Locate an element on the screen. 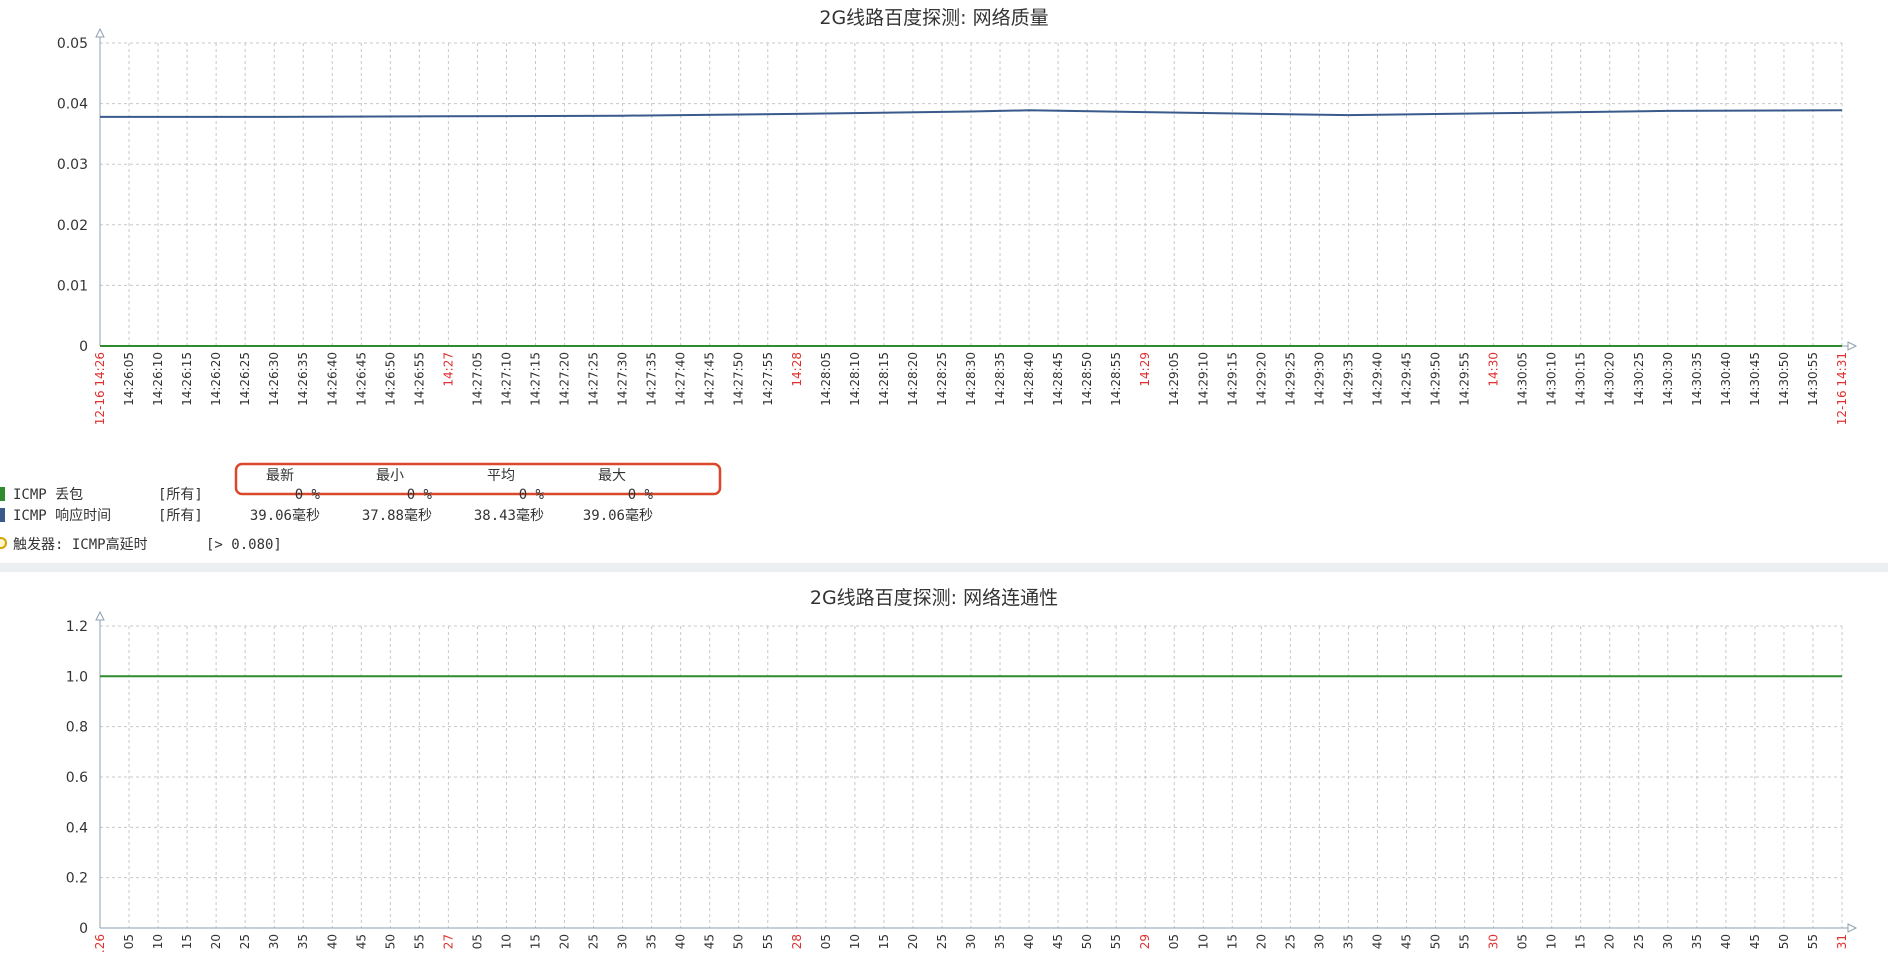 Image resolution: width=1888 pixels, height=960 pixels. x-tick-label: 14:28:15 is located at coordinates (884, 379).